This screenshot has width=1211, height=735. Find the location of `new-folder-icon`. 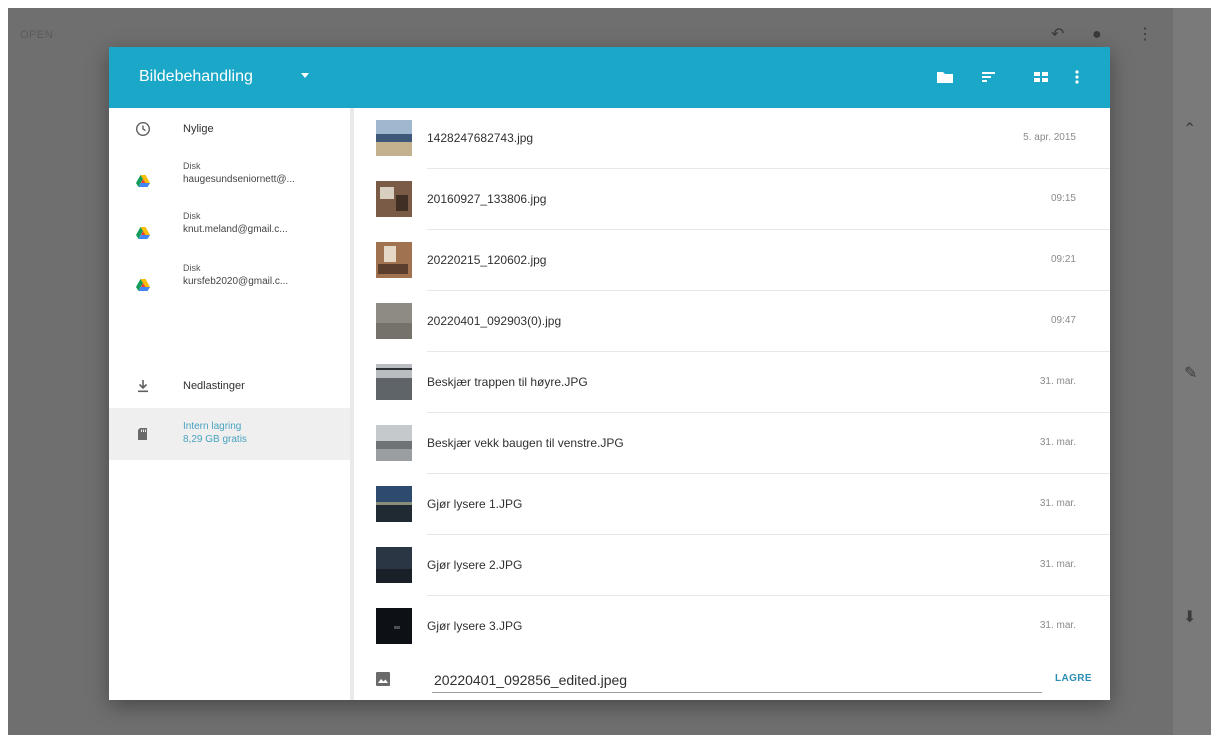

new-folder-icon is located at coordinates (945, 77).